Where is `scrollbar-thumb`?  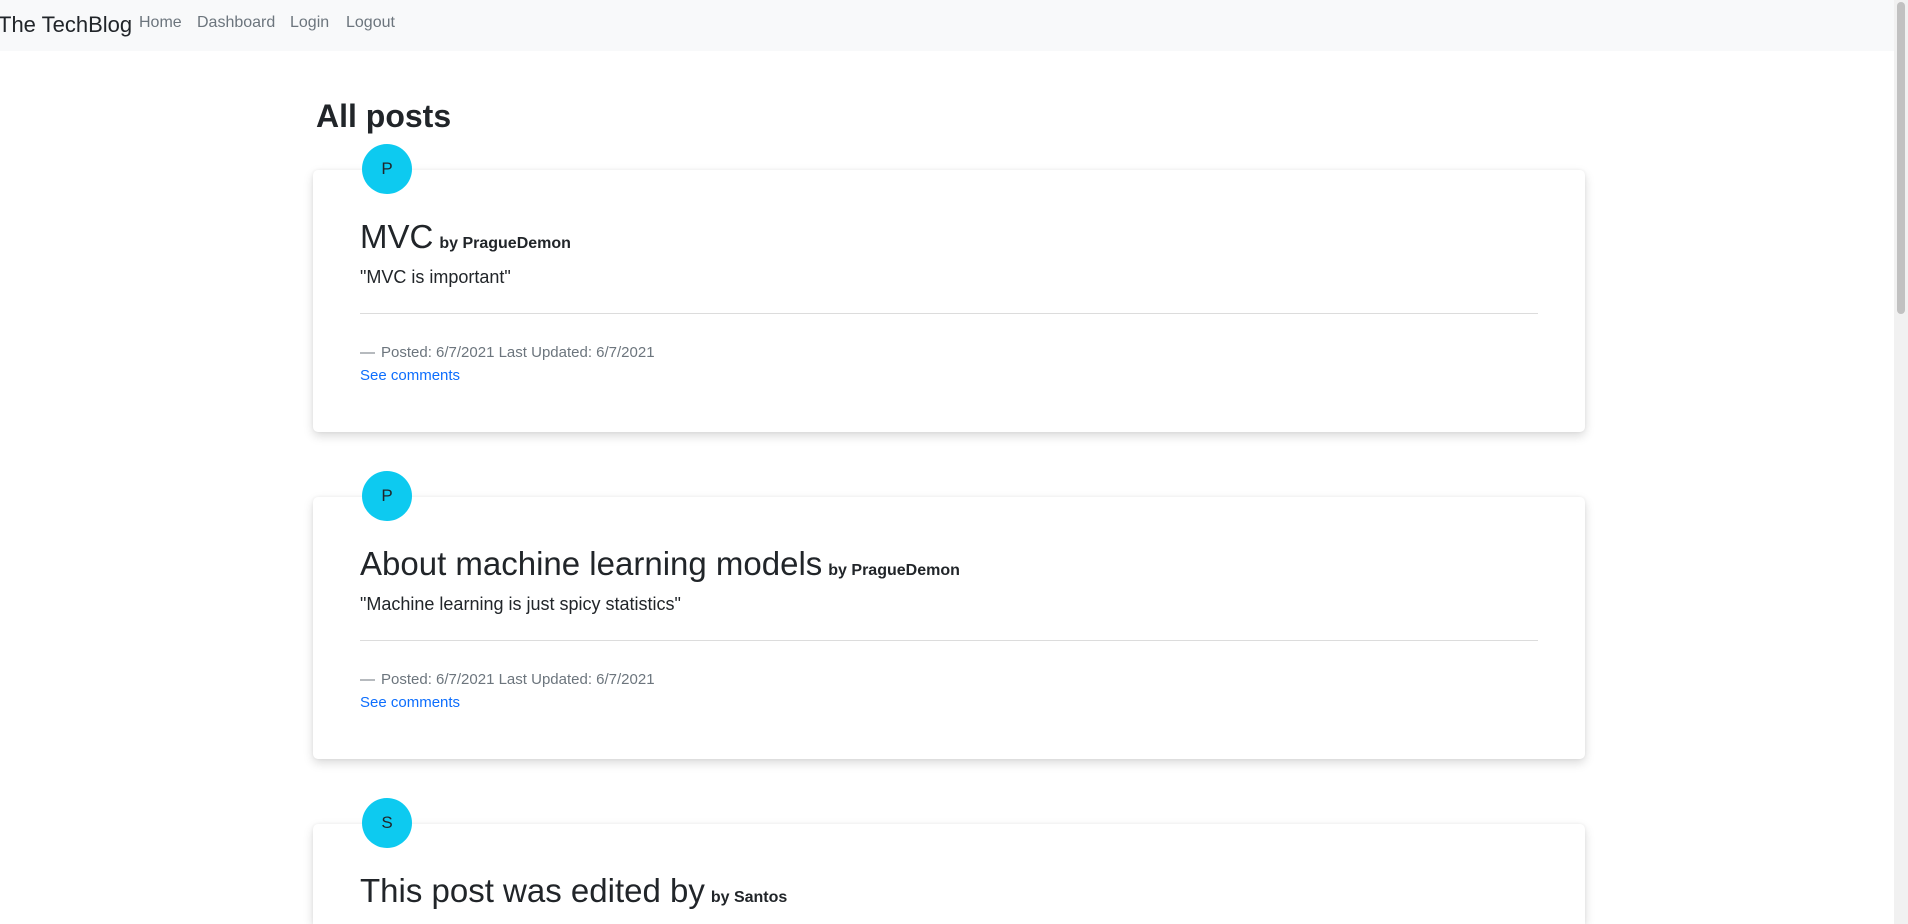
scrollbar-thumb is located at coordinates (1901, 158).